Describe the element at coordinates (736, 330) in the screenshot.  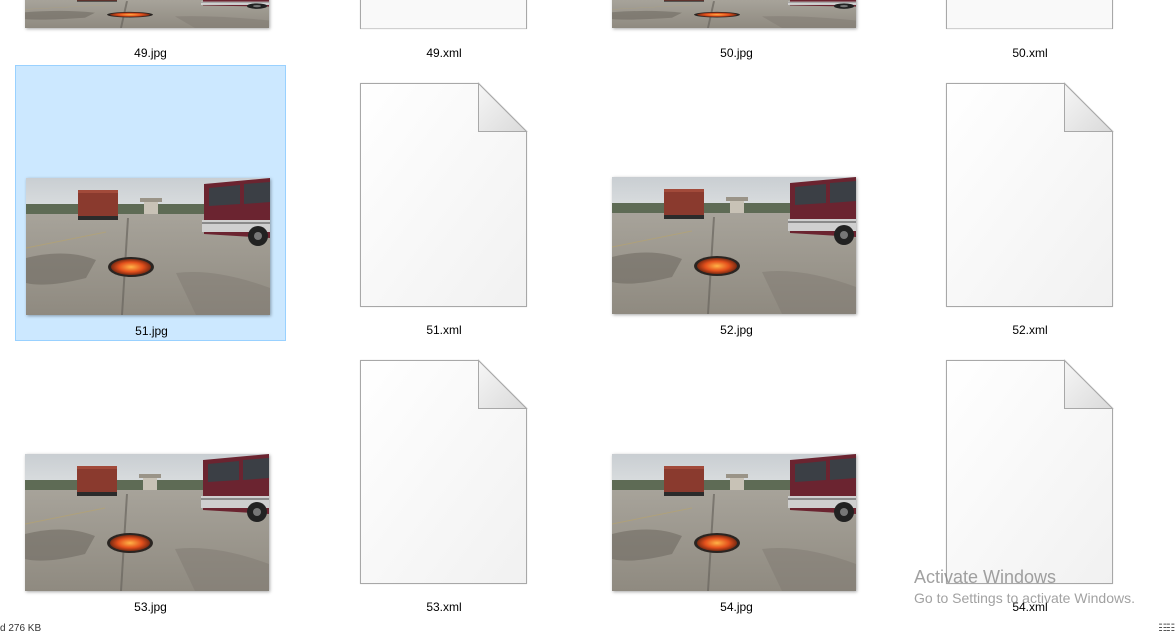
I see `file-name: 52.jpg` at that location.